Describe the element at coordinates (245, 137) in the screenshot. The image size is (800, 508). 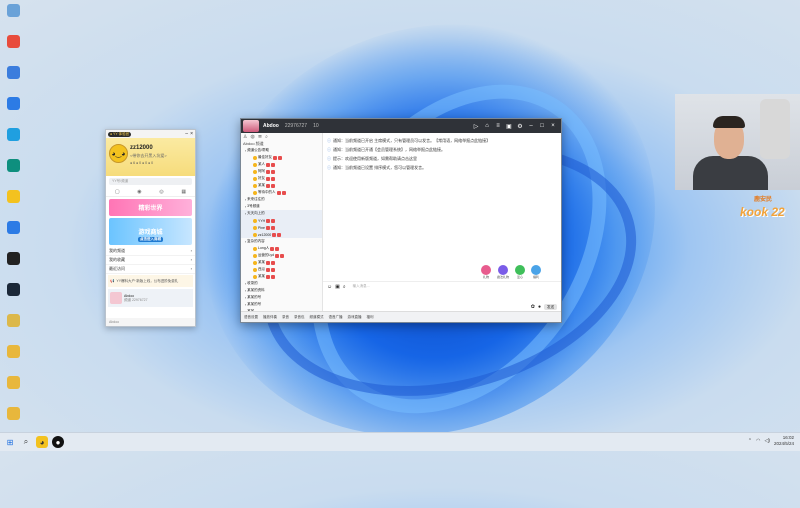
I see `user-icon: ♙` at that location.